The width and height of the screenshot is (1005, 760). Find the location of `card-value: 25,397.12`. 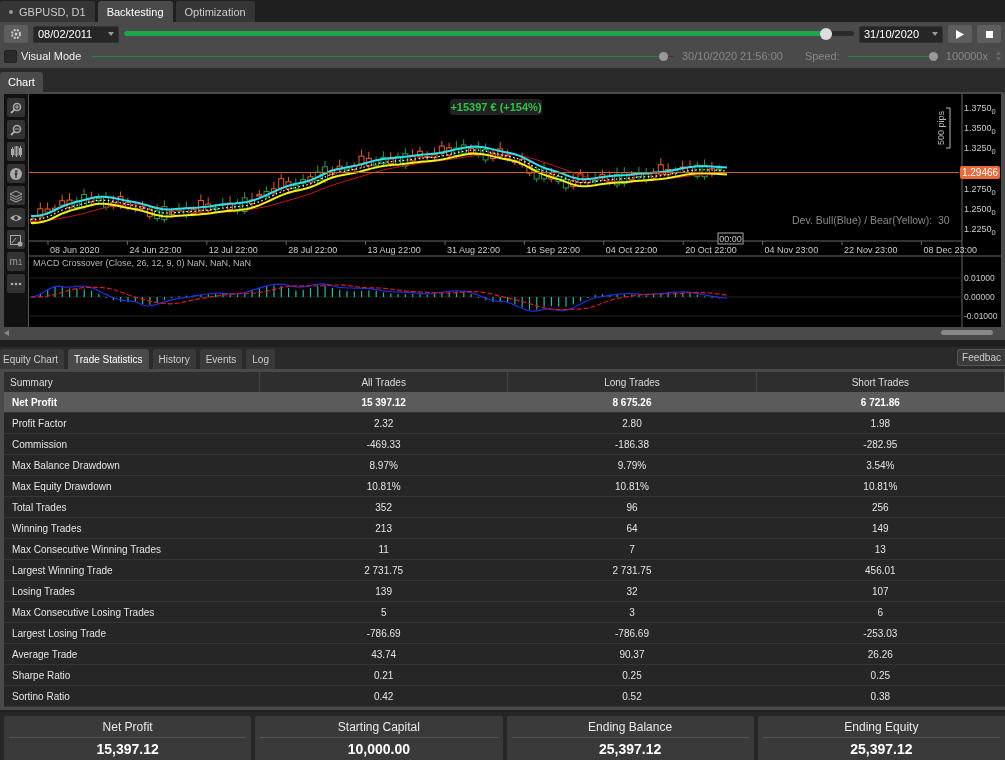

card-value: 25,397.12 is located at coordinates (630, 748).